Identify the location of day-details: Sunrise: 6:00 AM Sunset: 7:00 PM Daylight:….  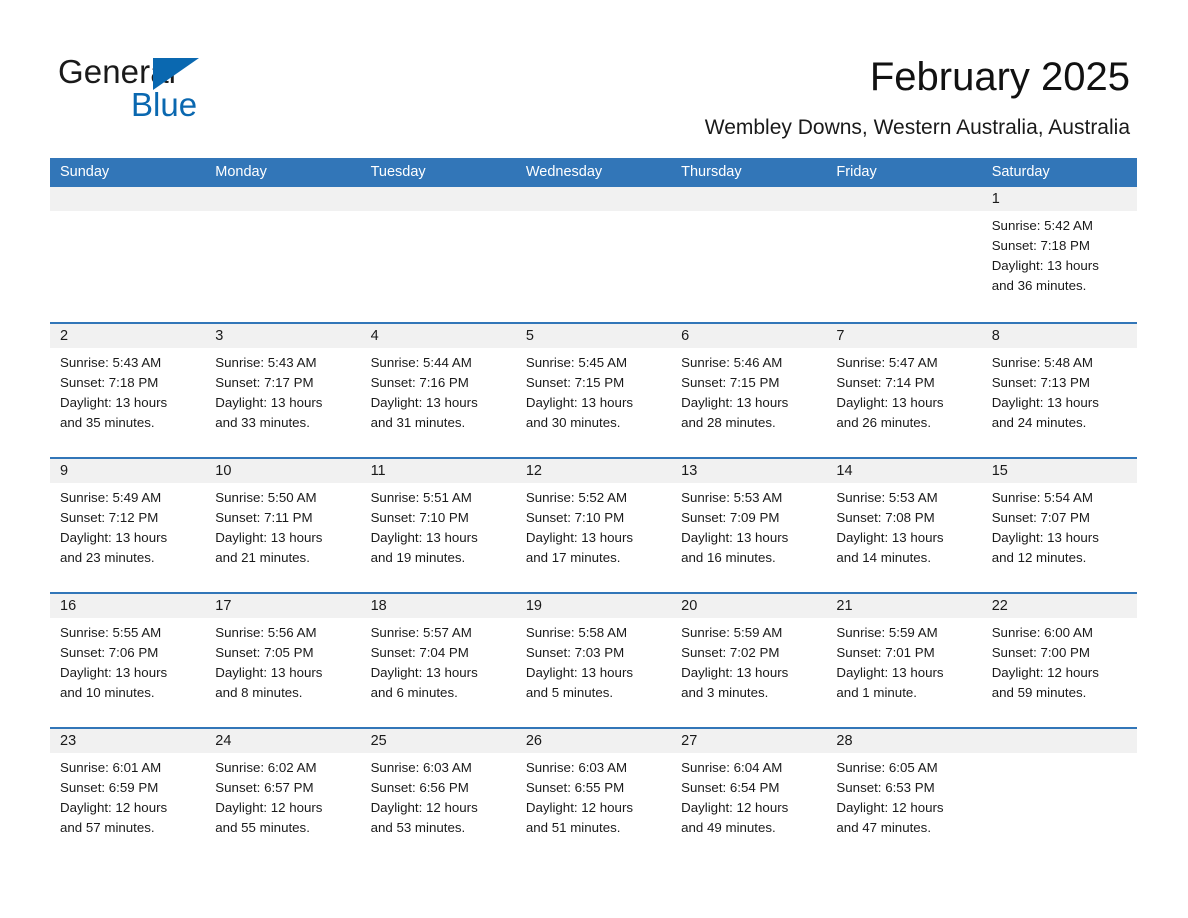
(1059, 660).